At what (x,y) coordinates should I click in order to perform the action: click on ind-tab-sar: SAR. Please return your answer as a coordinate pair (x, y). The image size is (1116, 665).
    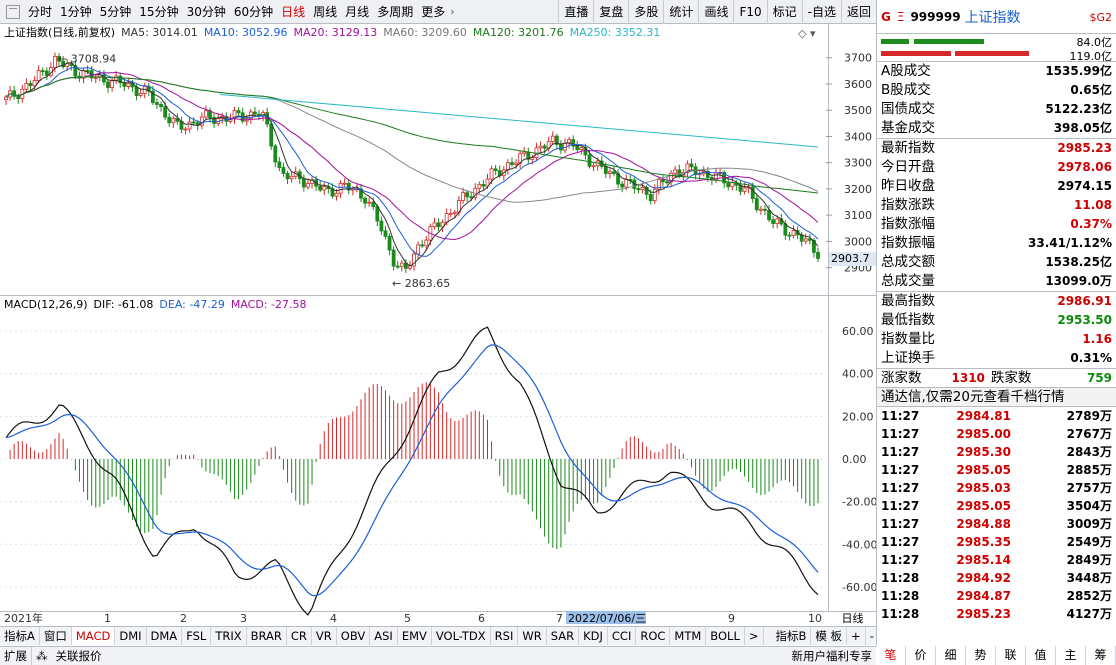
    Looking at the image, I should click on (563, 636).